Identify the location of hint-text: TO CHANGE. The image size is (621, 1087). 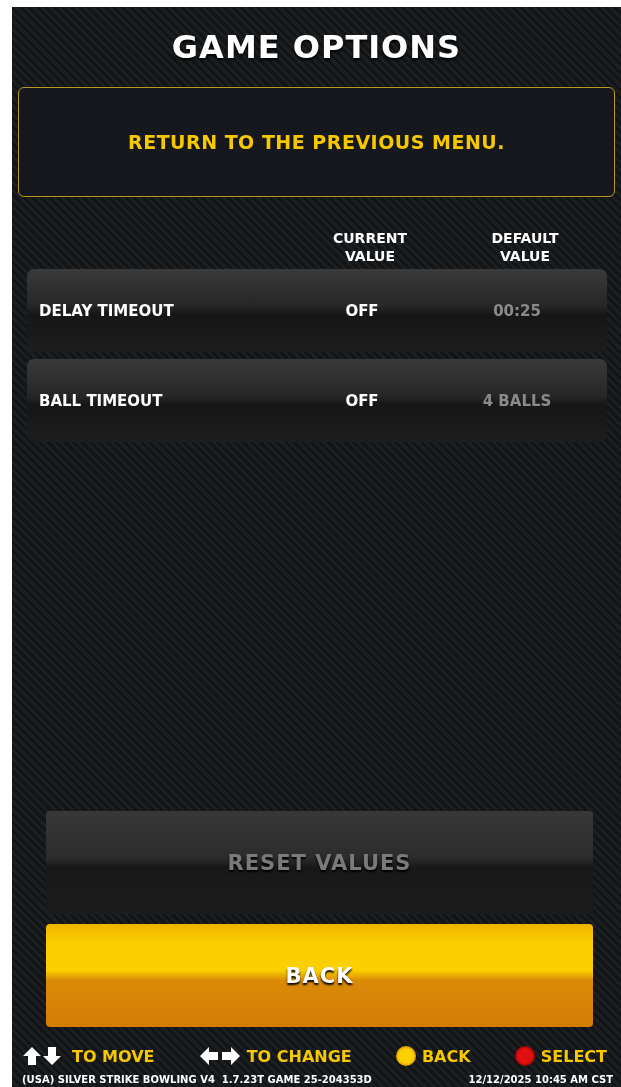
(299, 1056).